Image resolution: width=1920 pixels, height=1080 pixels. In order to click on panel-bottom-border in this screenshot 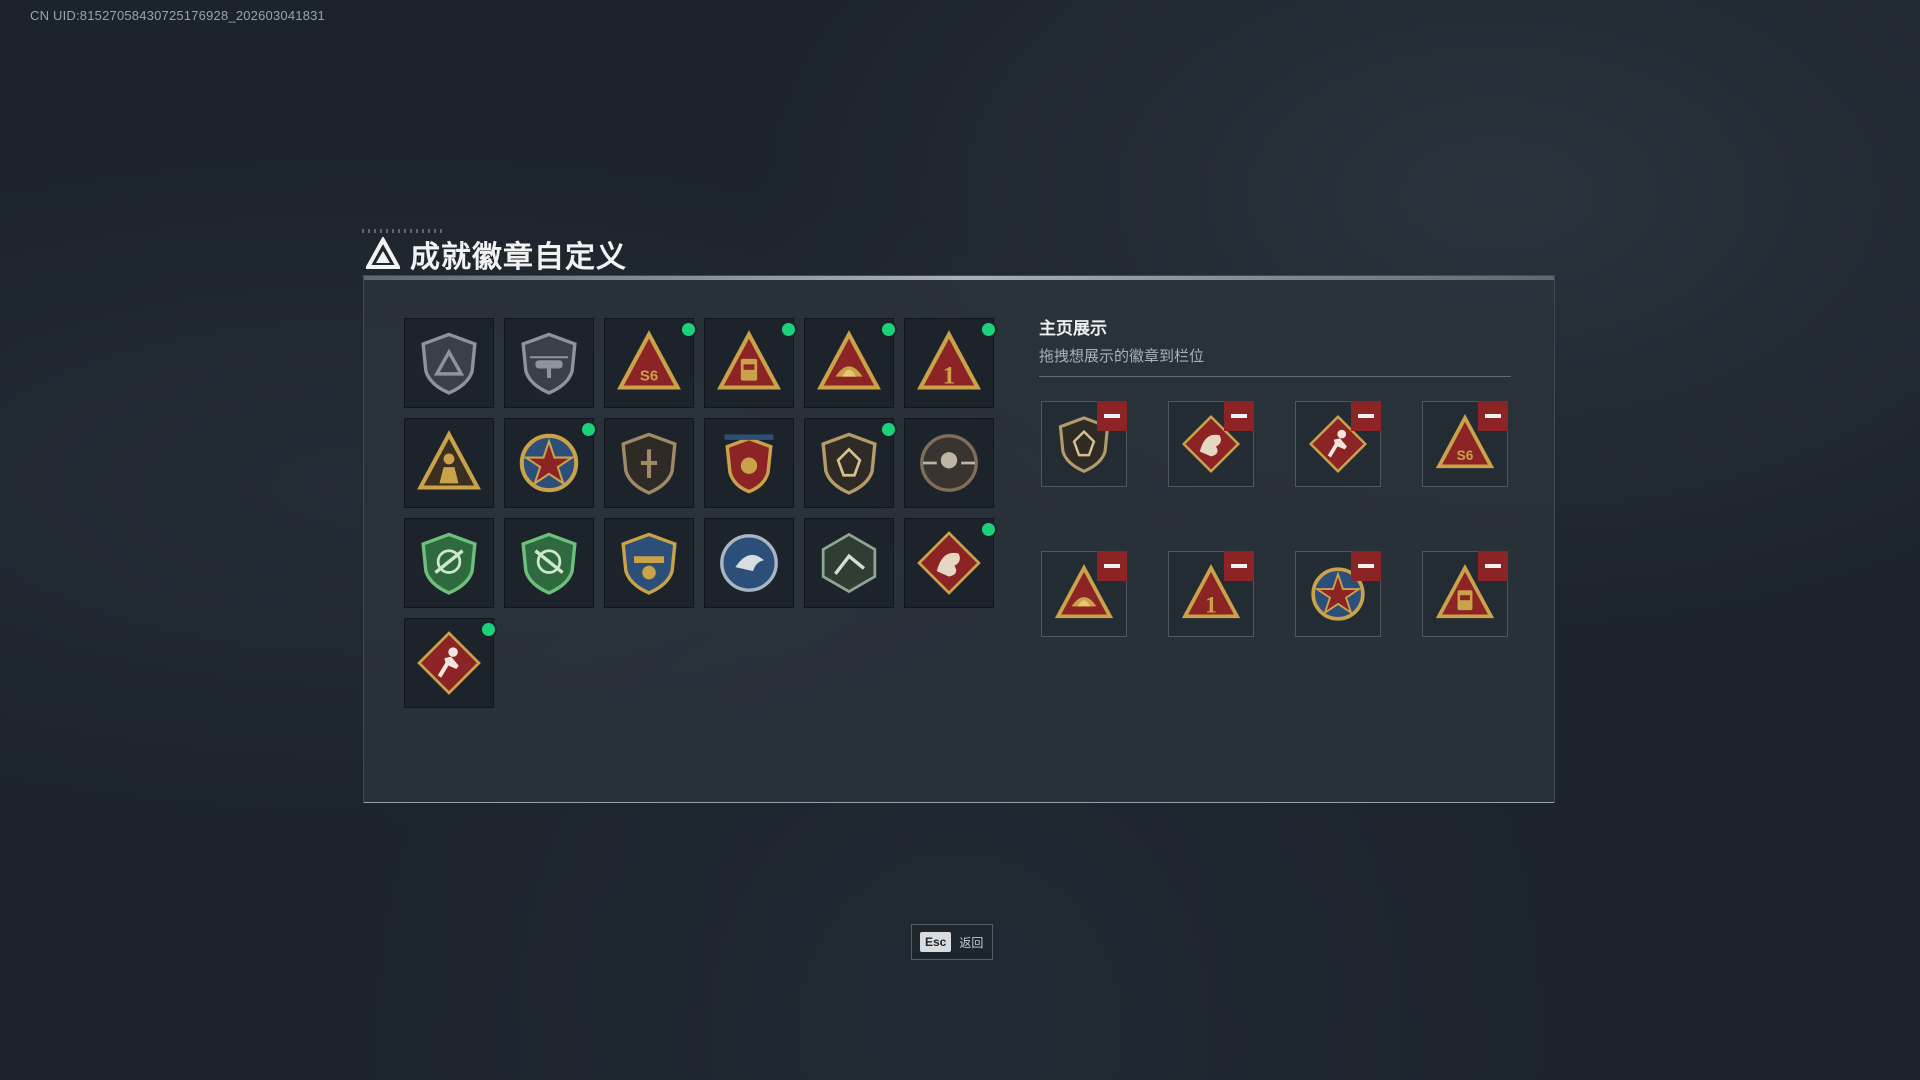, I will do `click(959, 802)`.